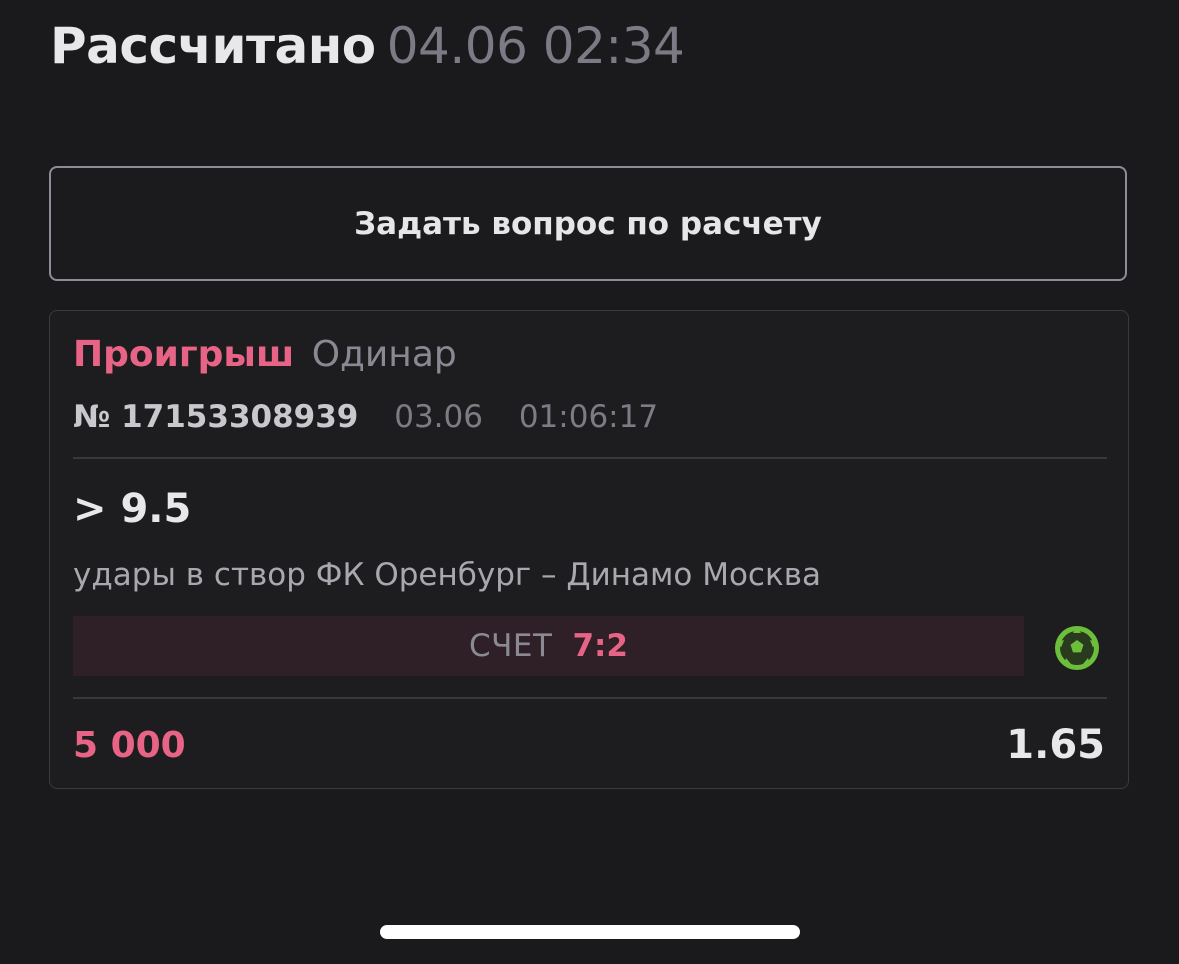  I want to click on bet-odds: 1.65, so click(1055, 745).